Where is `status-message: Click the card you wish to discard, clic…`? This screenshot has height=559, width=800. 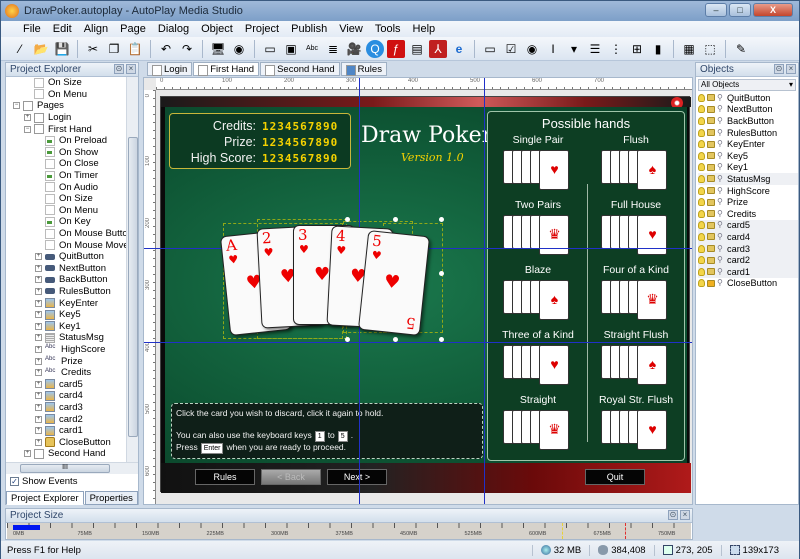
status-message: Click the card you wish to discard, clic… is located at coordinates (327, 431).